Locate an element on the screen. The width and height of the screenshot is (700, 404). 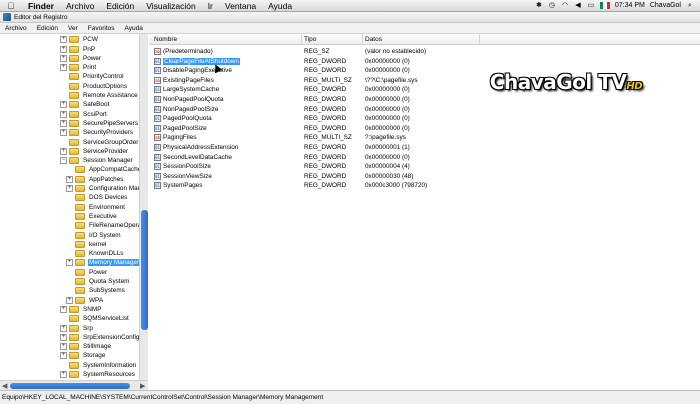
menu-edicion: Edición is located at coordinates (120, 6).